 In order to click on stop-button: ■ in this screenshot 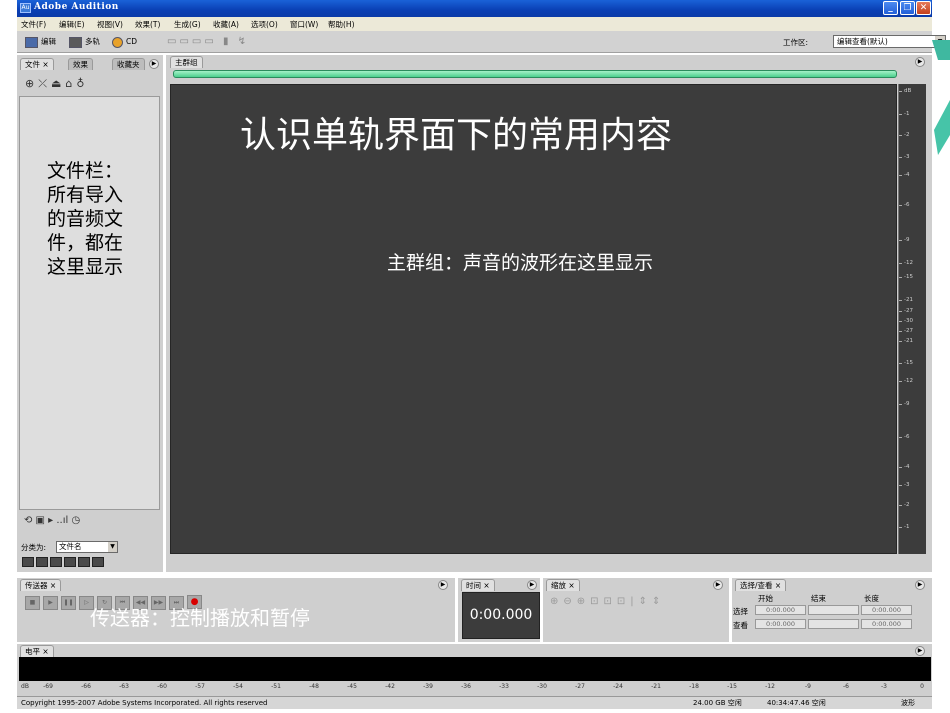, I will do `click(32, 603)`.